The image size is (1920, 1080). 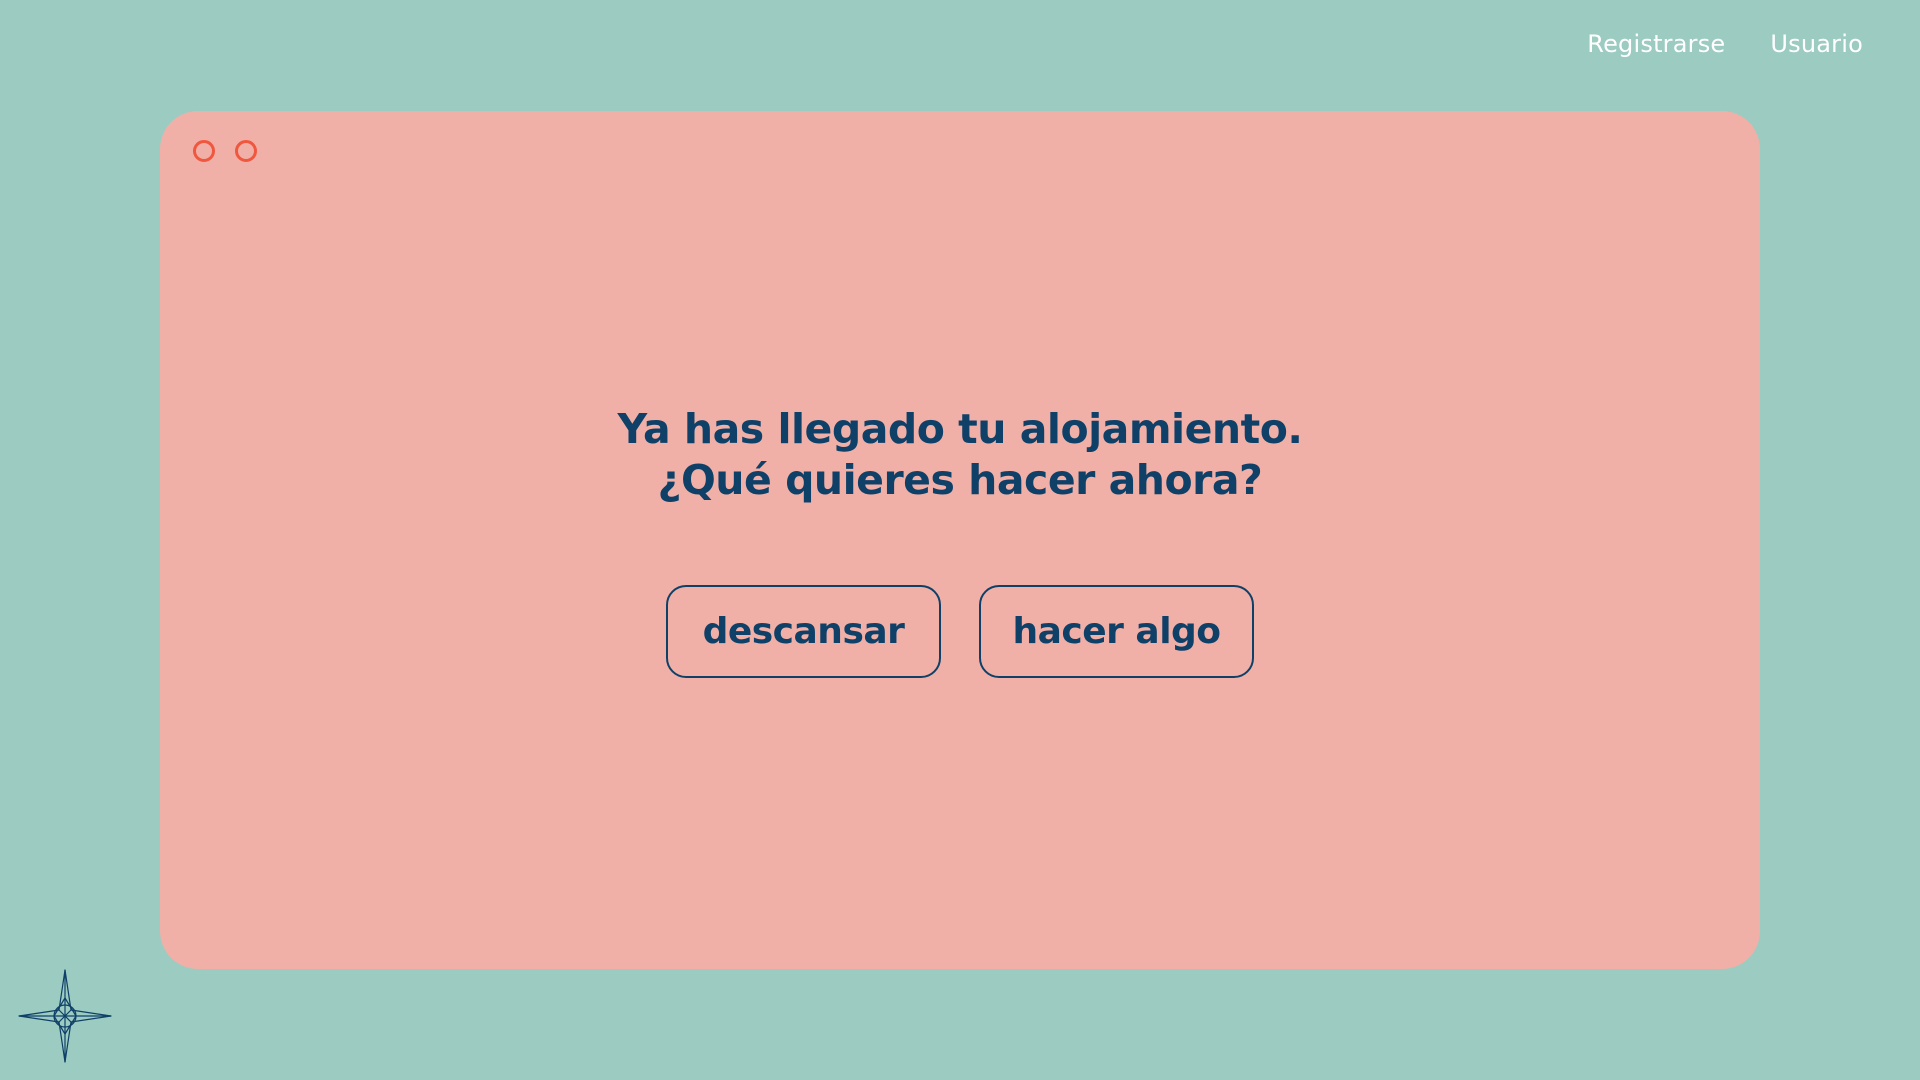 I want to click on compass-star-icon, so click(x=65, y=1016).